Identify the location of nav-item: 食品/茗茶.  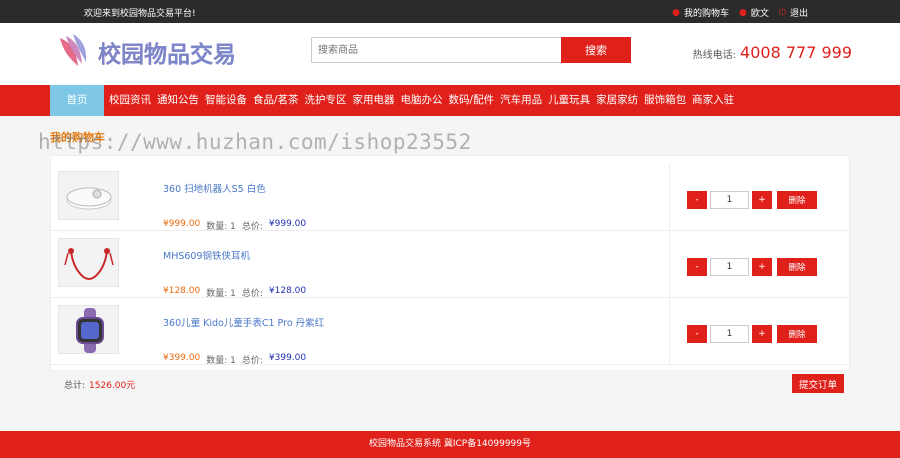
(276, 100).